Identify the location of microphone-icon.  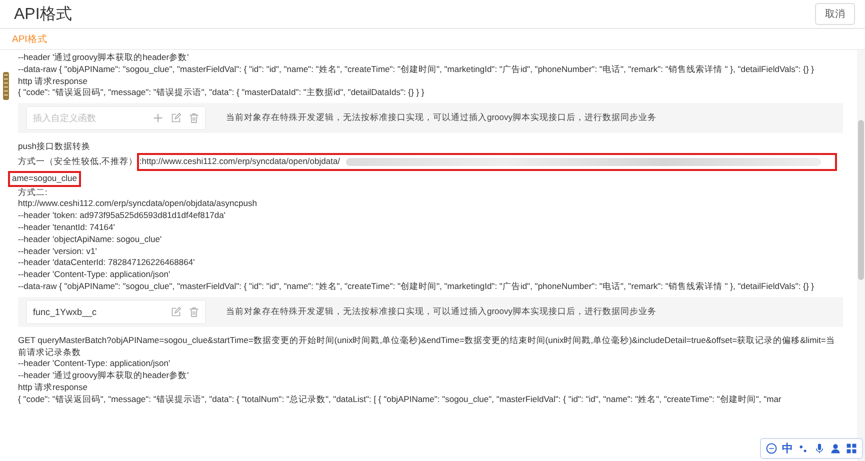
(819, 448).